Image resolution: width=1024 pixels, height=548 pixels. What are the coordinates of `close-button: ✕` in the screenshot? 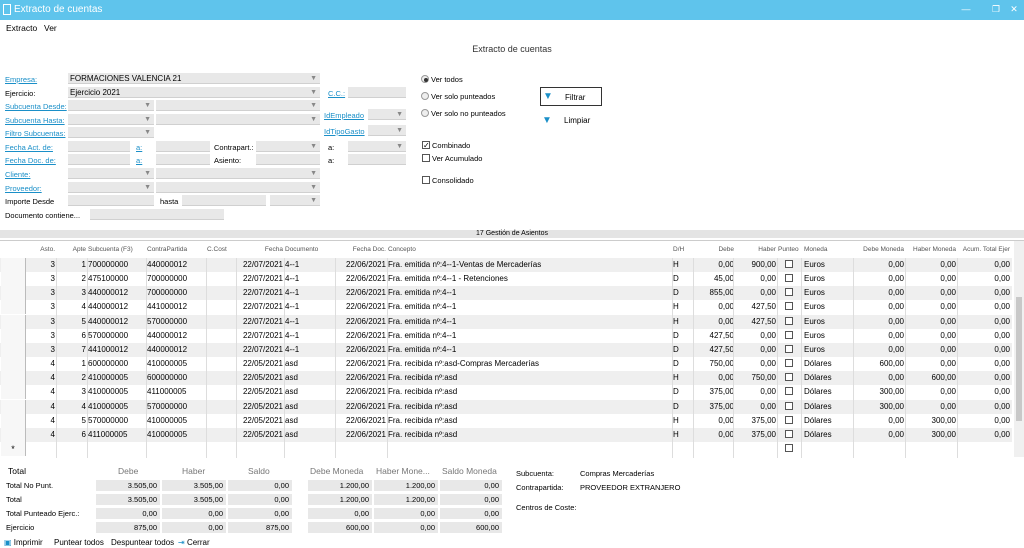 It's located at (1014, 9).